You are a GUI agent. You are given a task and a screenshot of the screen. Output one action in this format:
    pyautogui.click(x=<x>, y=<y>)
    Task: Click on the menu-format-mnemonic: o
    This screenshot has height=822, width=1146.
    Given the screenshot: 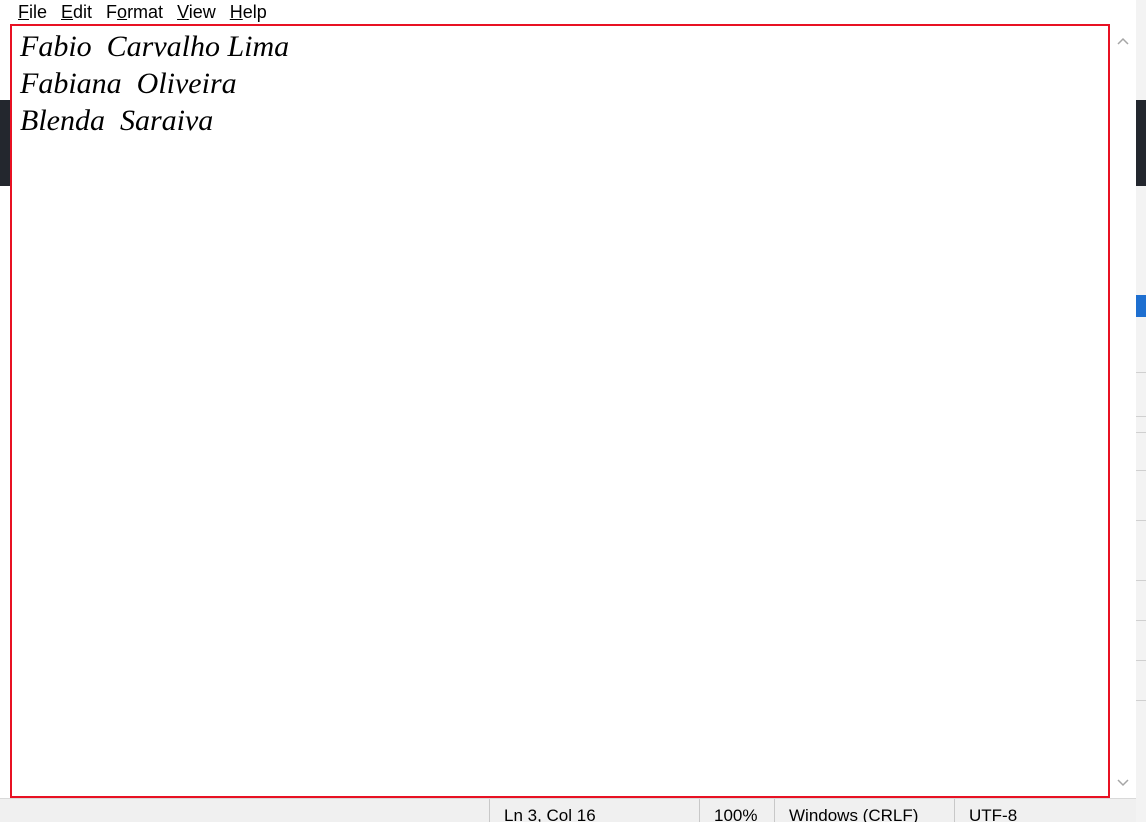 What is the action you would take?
    pyautogui.click(x=122, y=12)
    